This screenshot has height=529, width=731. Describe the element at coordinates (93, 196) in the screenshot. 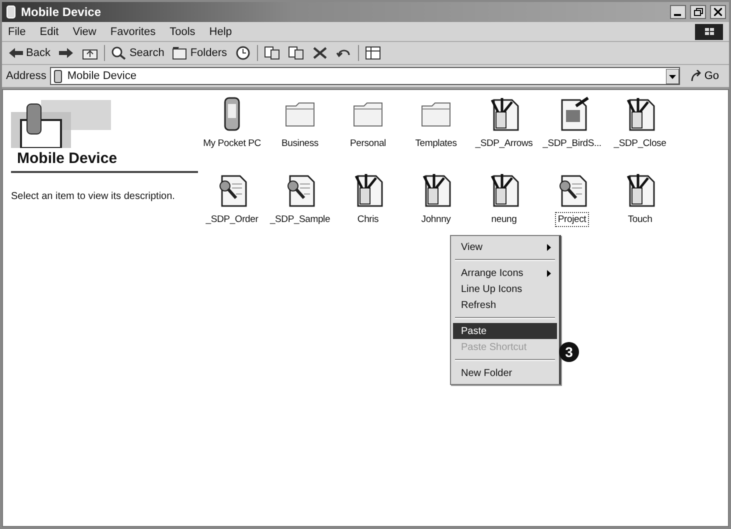

I see `description-text: Select an item to view its description.` at that location.